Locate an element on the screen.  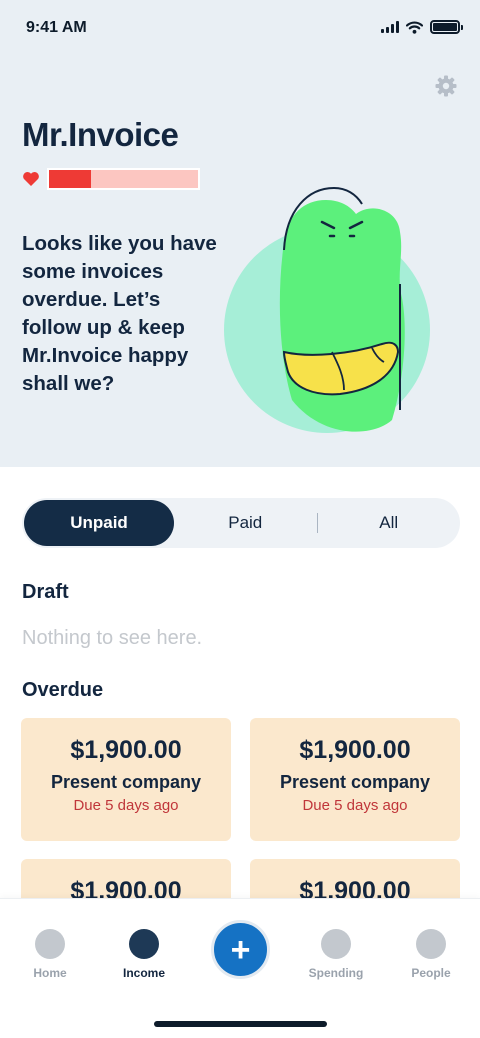
income-icon is located at coordinates (144, 944).